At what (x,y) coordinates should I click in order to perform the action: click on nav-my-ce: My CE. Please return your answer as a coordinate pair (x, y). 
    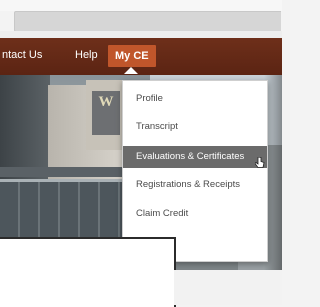
    Looking at the image, I should click on (132, 56).